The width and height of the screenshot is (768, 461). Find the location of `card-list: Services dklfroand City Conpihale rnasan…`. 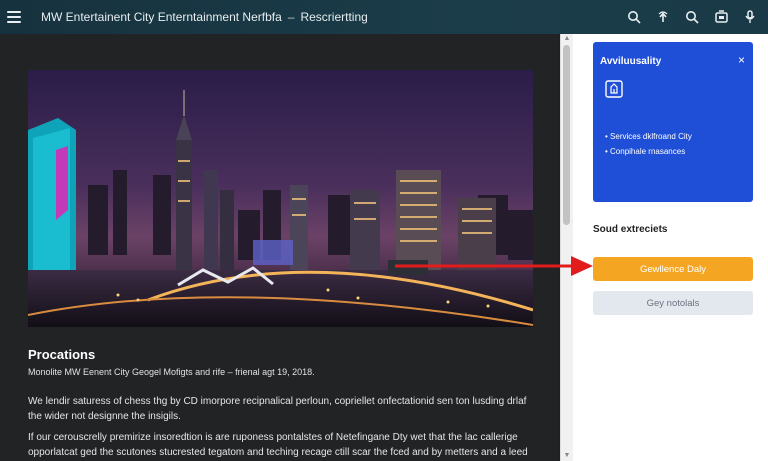

card-list: Services dklfroand City Conpihale rnasan… is located at coordinates (648, 144).